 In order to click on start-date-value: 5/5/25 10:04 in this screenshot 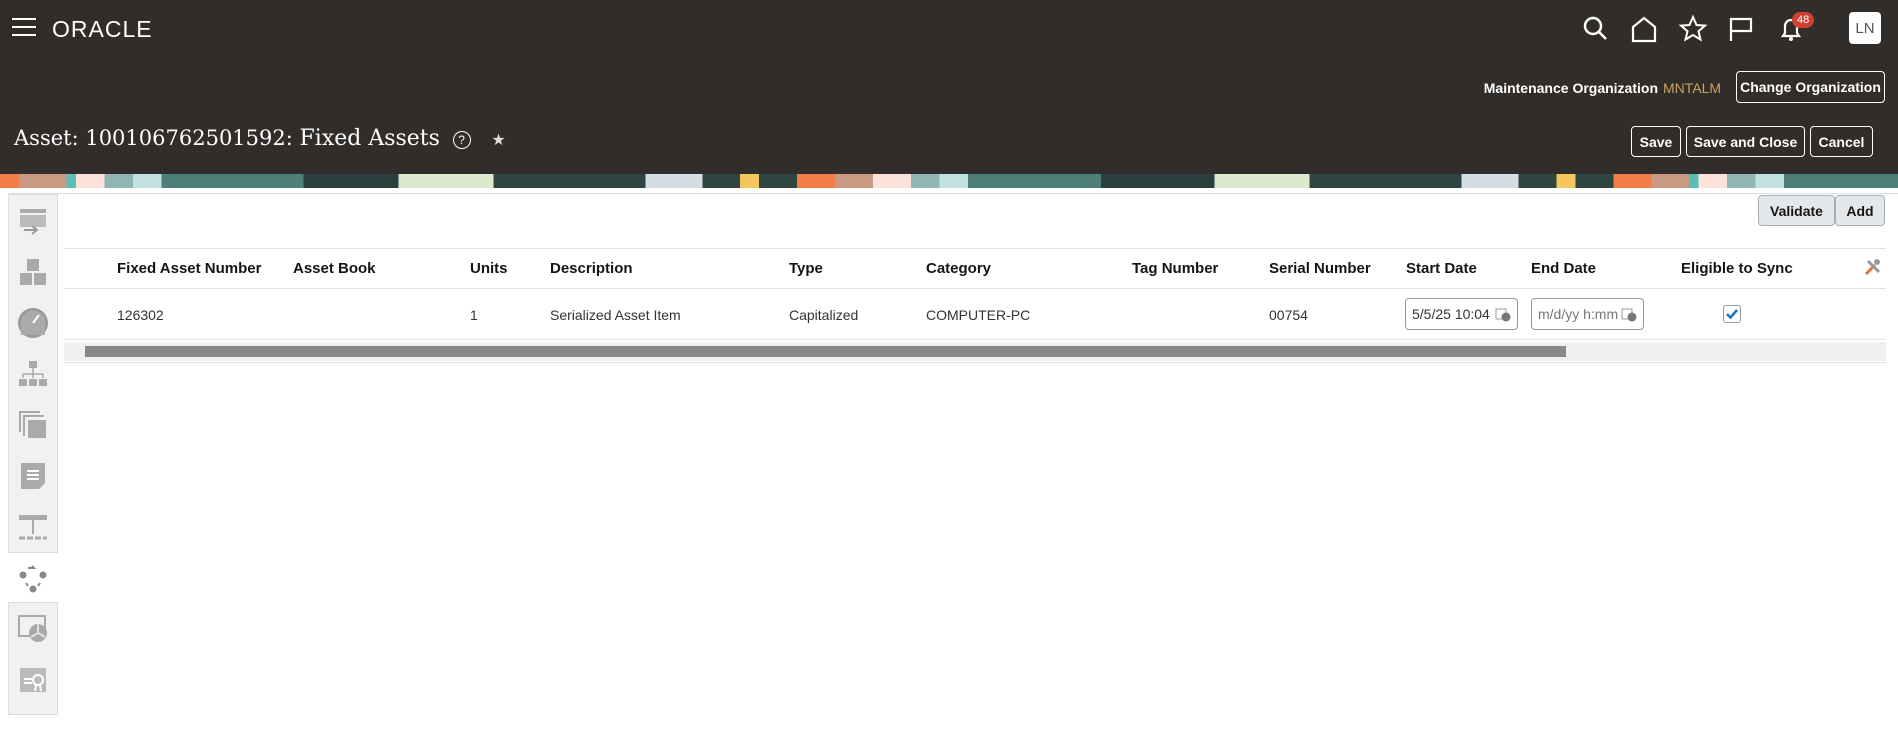, I will do `click(1451, 314)`.